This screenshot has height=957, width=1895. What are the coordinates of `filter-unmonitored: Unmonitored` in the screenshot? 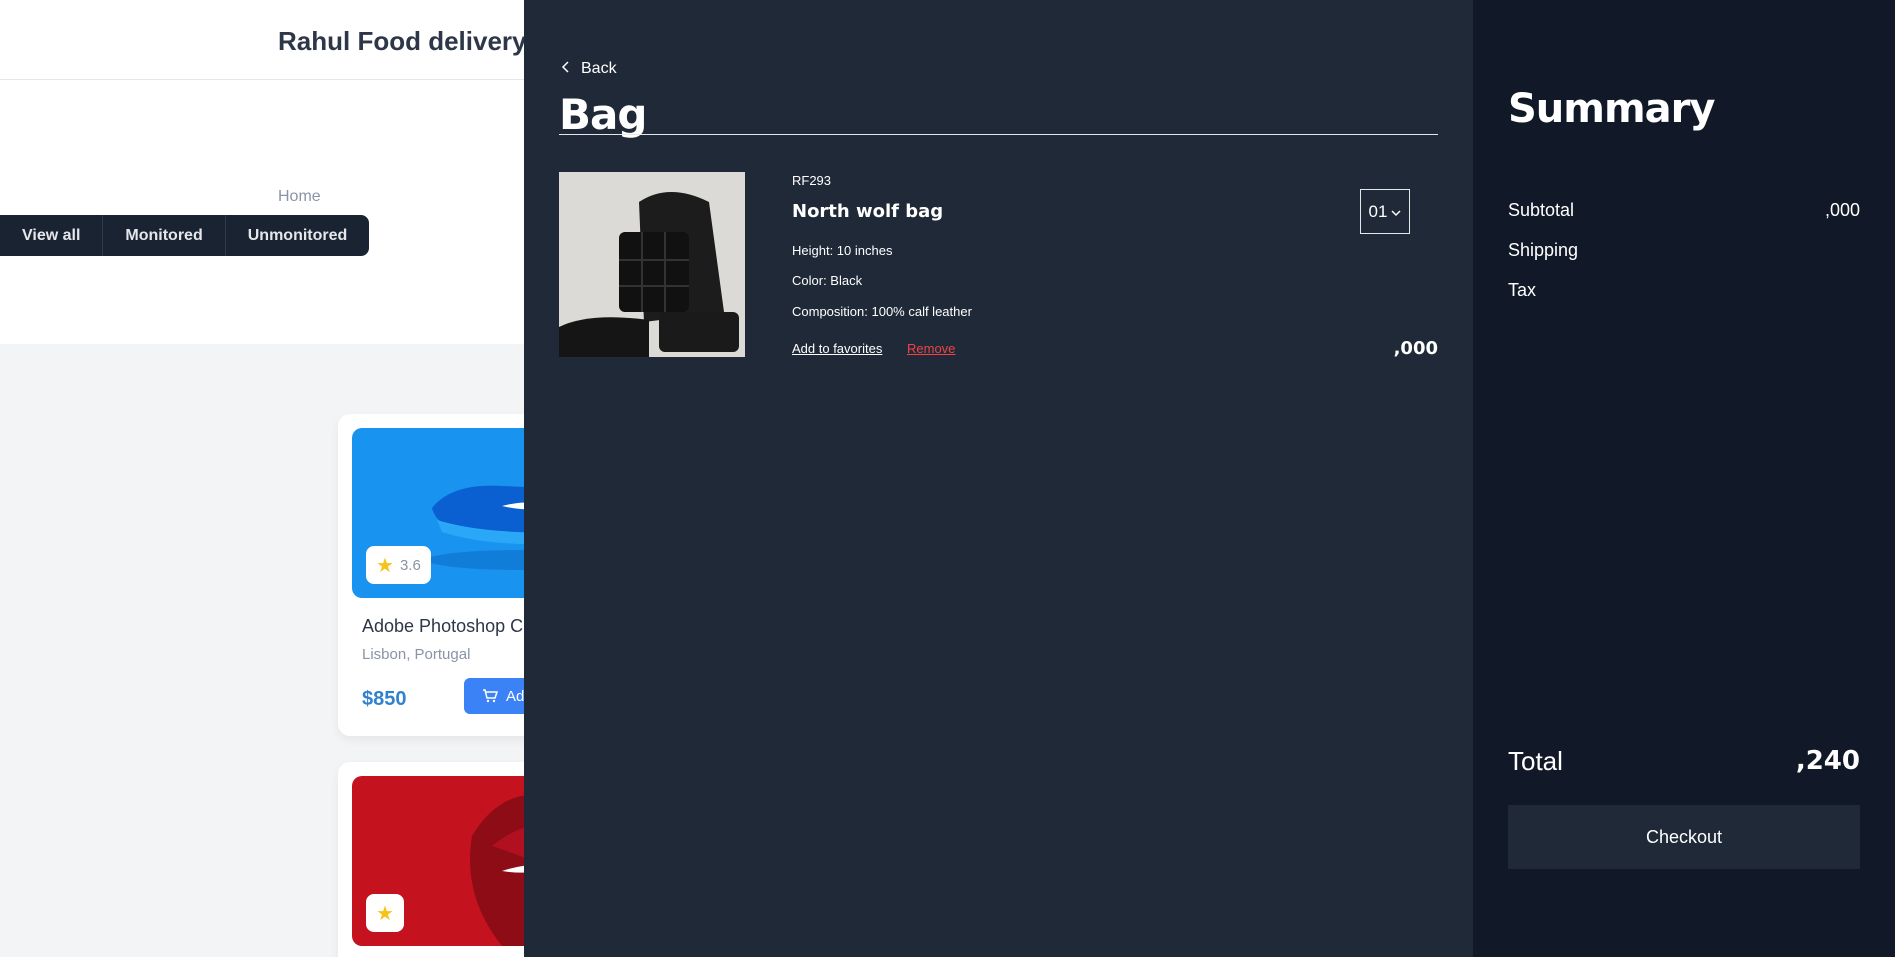 It's located at (298, 235).